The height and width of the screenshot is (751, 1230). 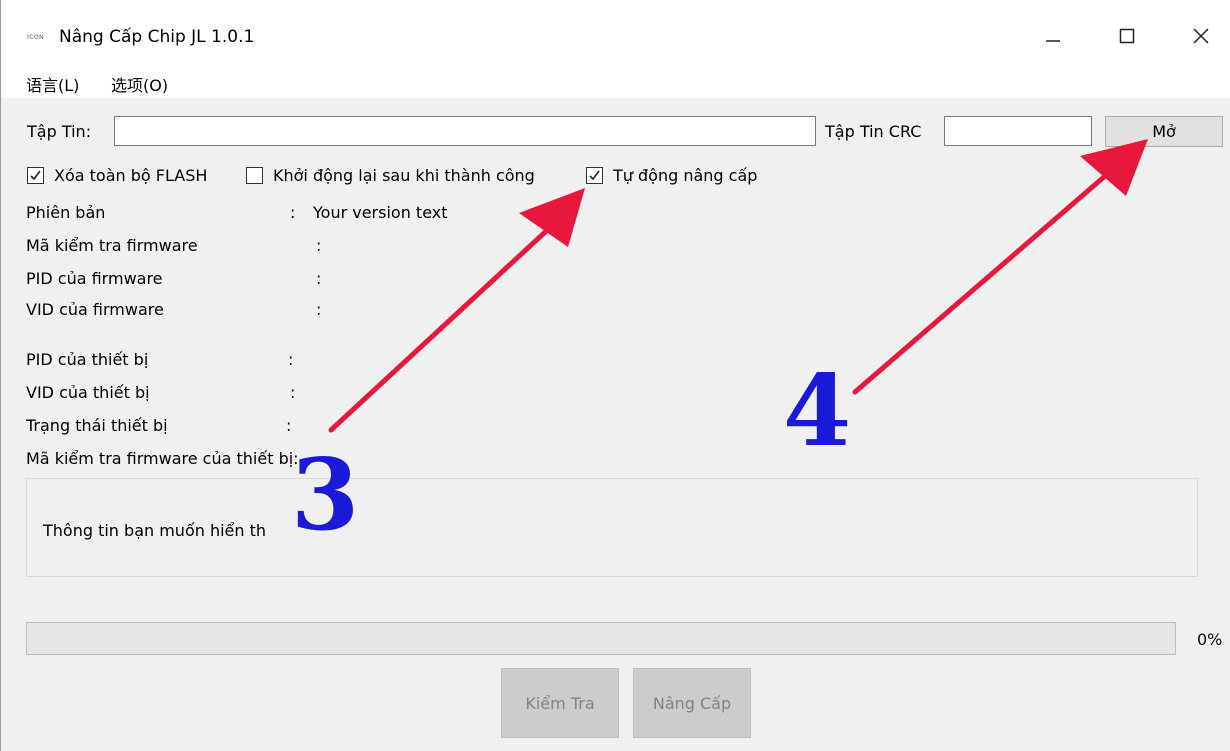 I want to click on arrow-step4, so click(x=1000, y=267).